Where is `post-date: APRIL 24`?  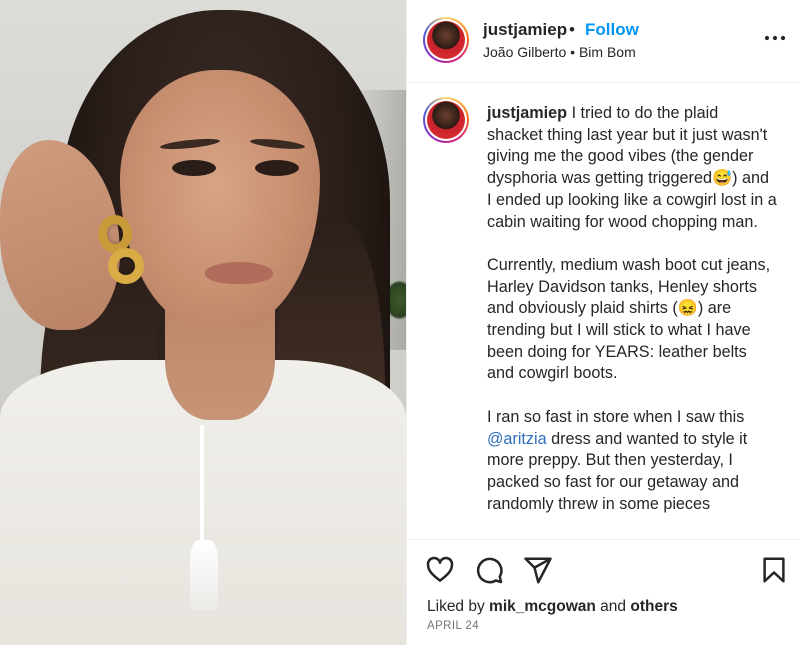 post-date: APRIL 24 is located at coordinates (453, 626).